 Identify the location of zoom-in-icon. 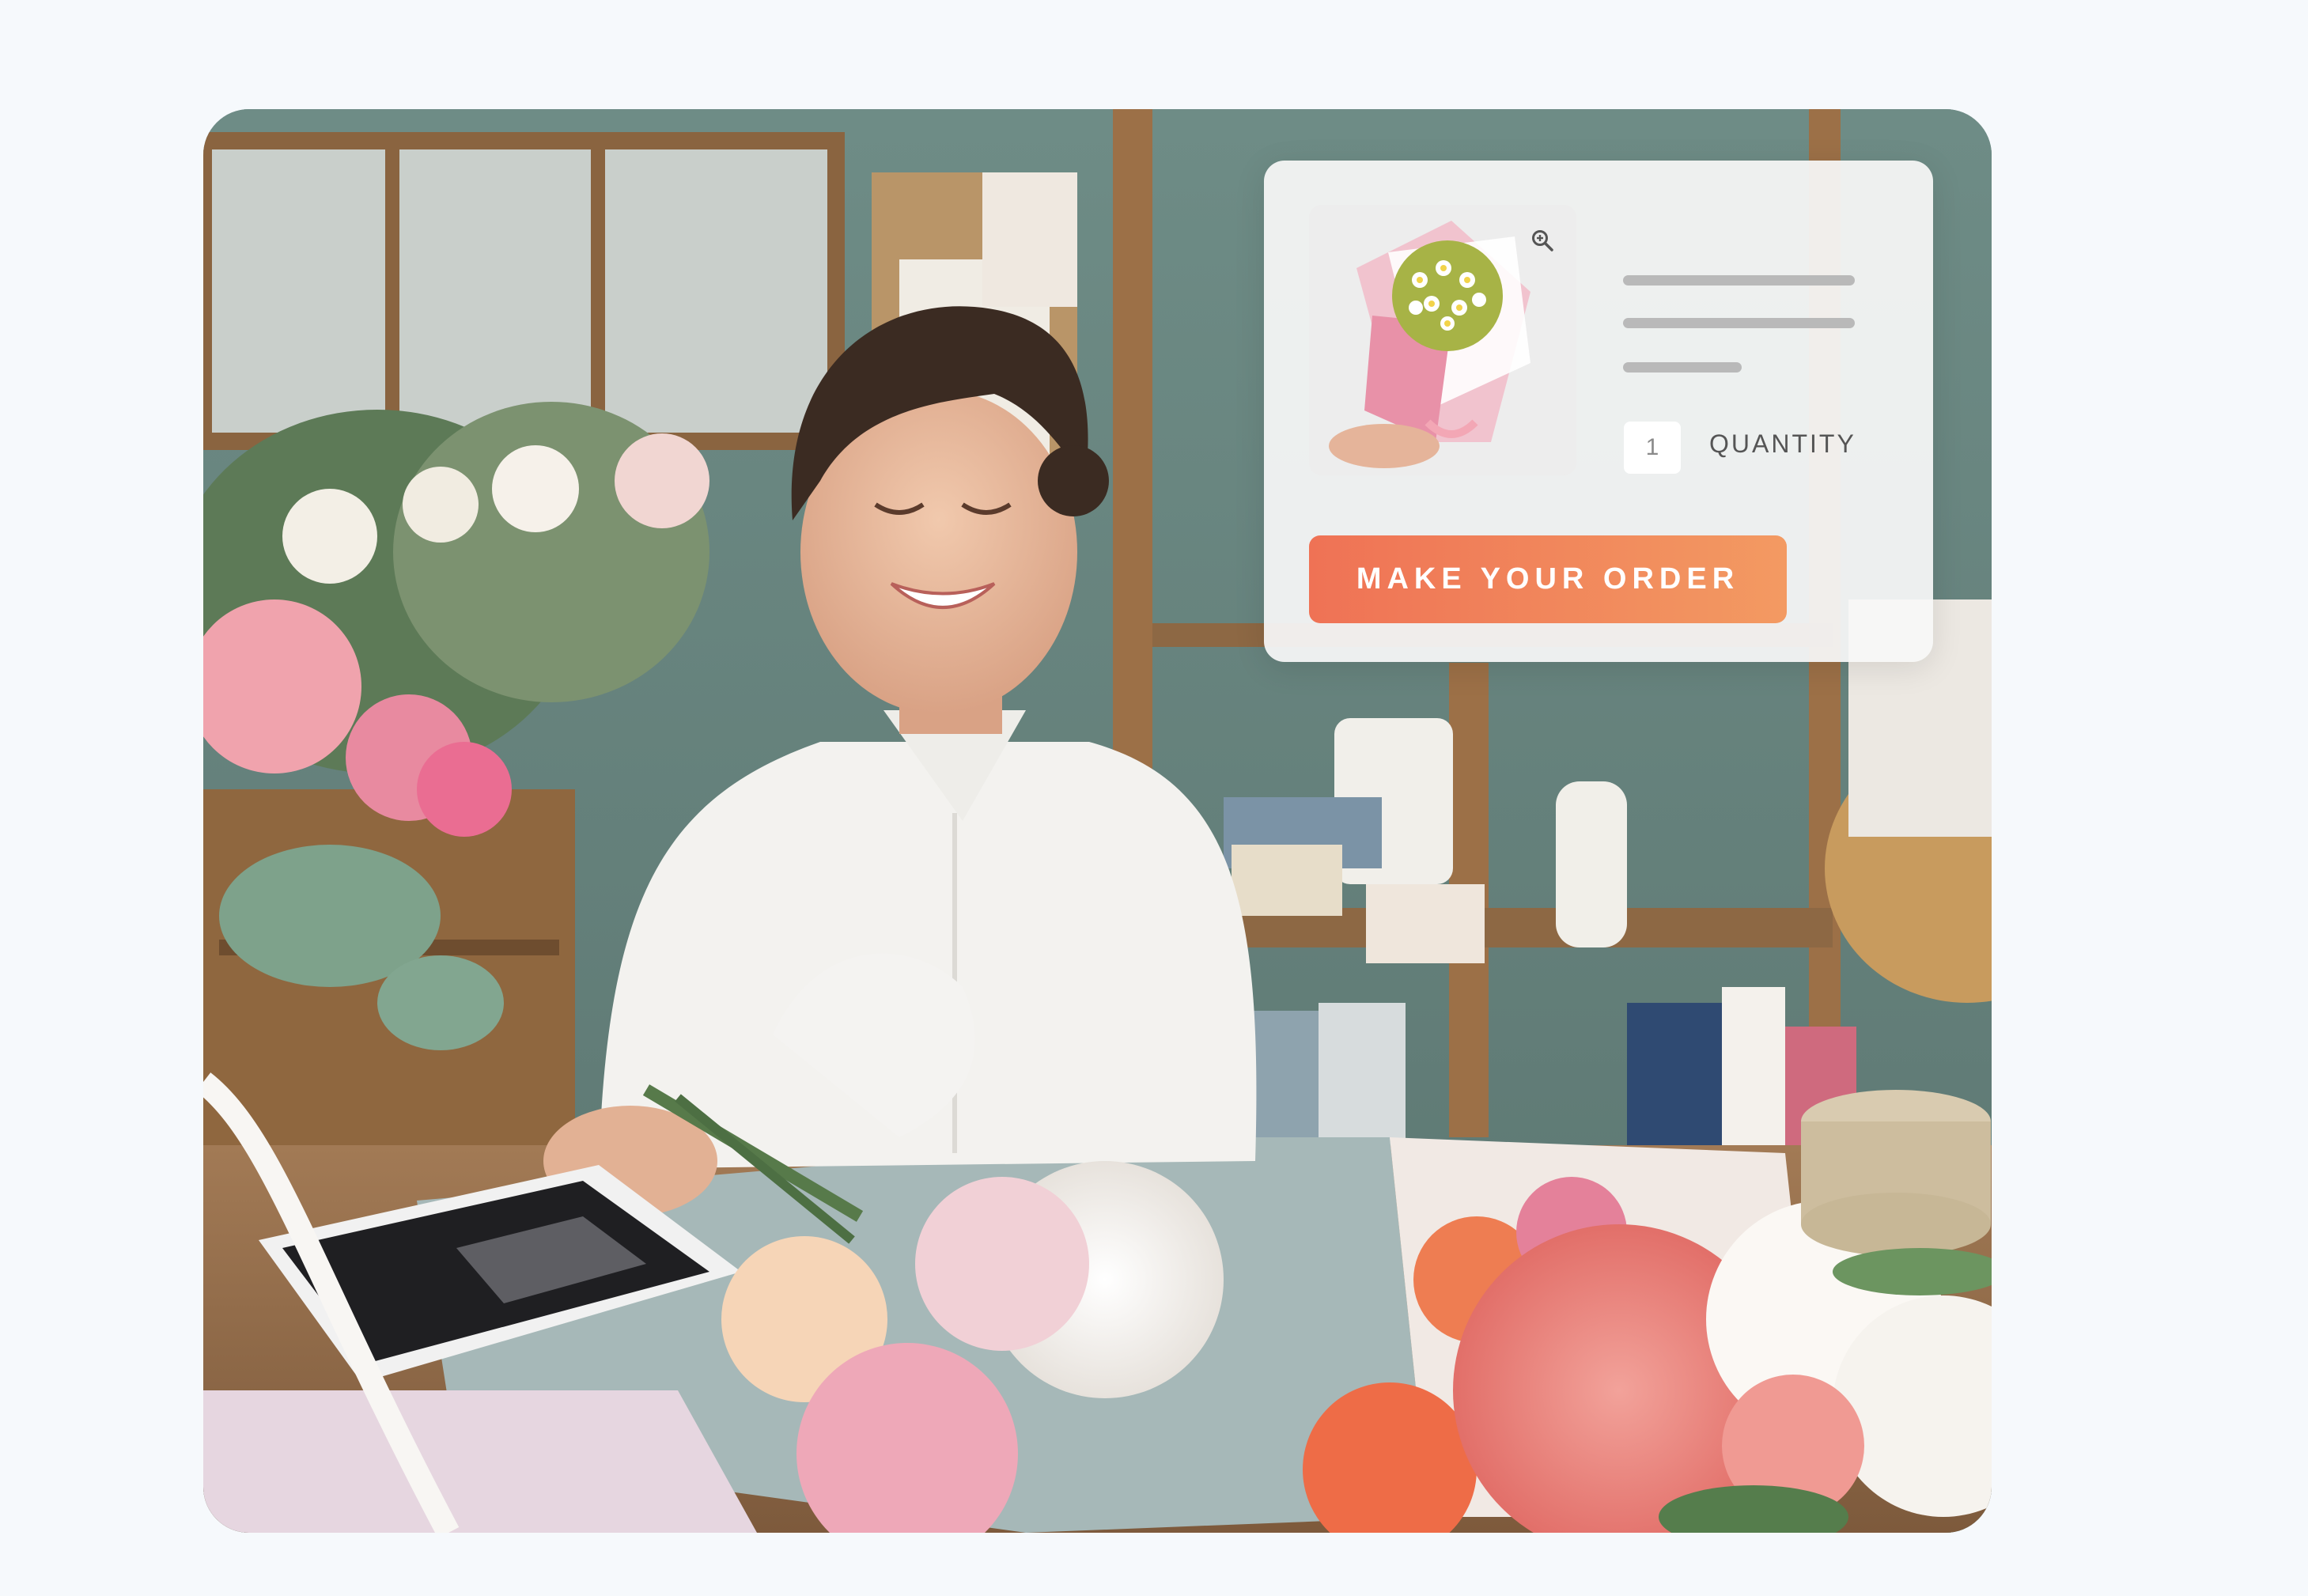
(1542, 240).